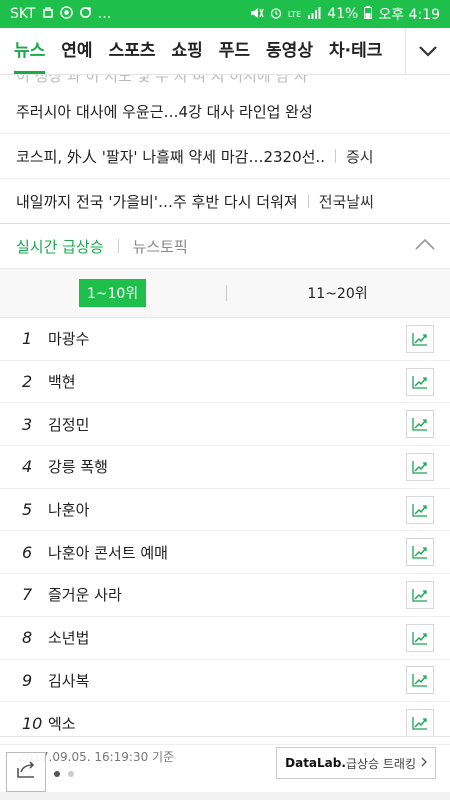 The image size is (450, 800). I want to click on chevron-right-icon, so click(424, 763).